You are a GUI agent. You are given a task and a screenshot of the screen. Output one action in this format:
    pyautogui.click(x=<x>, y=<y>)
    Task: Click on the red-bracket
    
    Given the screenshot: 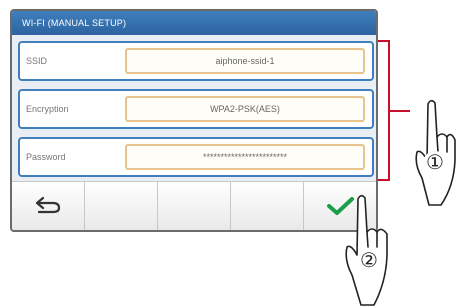 What is the action you would take?
    pyautogui.click(x=394, y=110)
    